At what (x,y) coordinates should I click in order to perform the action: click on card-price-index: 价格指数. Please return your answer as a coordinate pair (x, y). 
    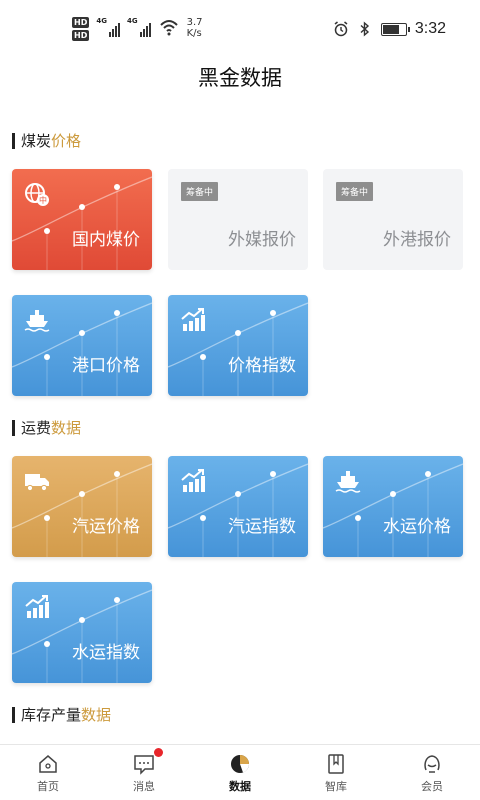
    Looking at the image, I should click on (238, 345).